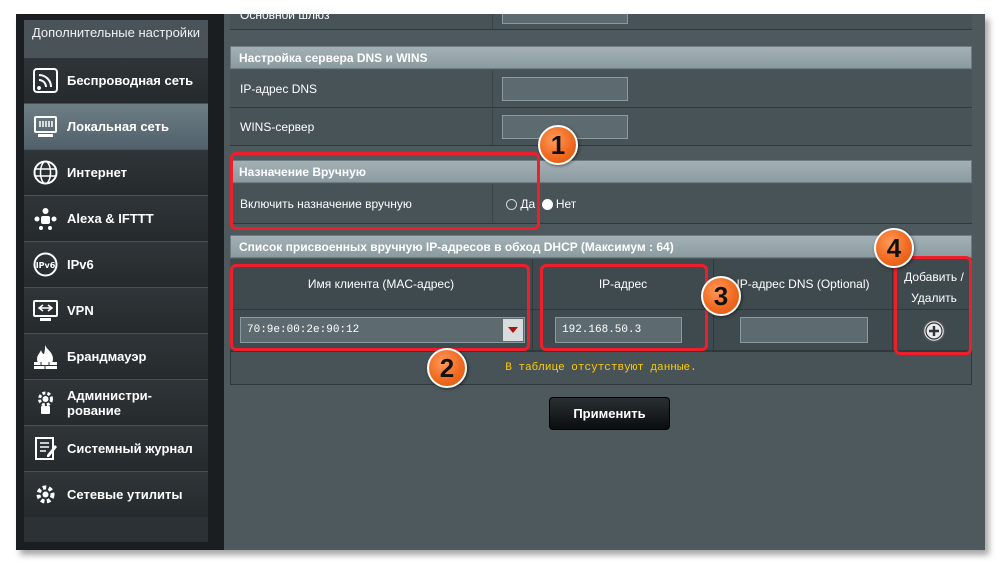 The height and width of the screenshot is (566, 1000). I want to click on highlight-box-add, so click(933, 305).